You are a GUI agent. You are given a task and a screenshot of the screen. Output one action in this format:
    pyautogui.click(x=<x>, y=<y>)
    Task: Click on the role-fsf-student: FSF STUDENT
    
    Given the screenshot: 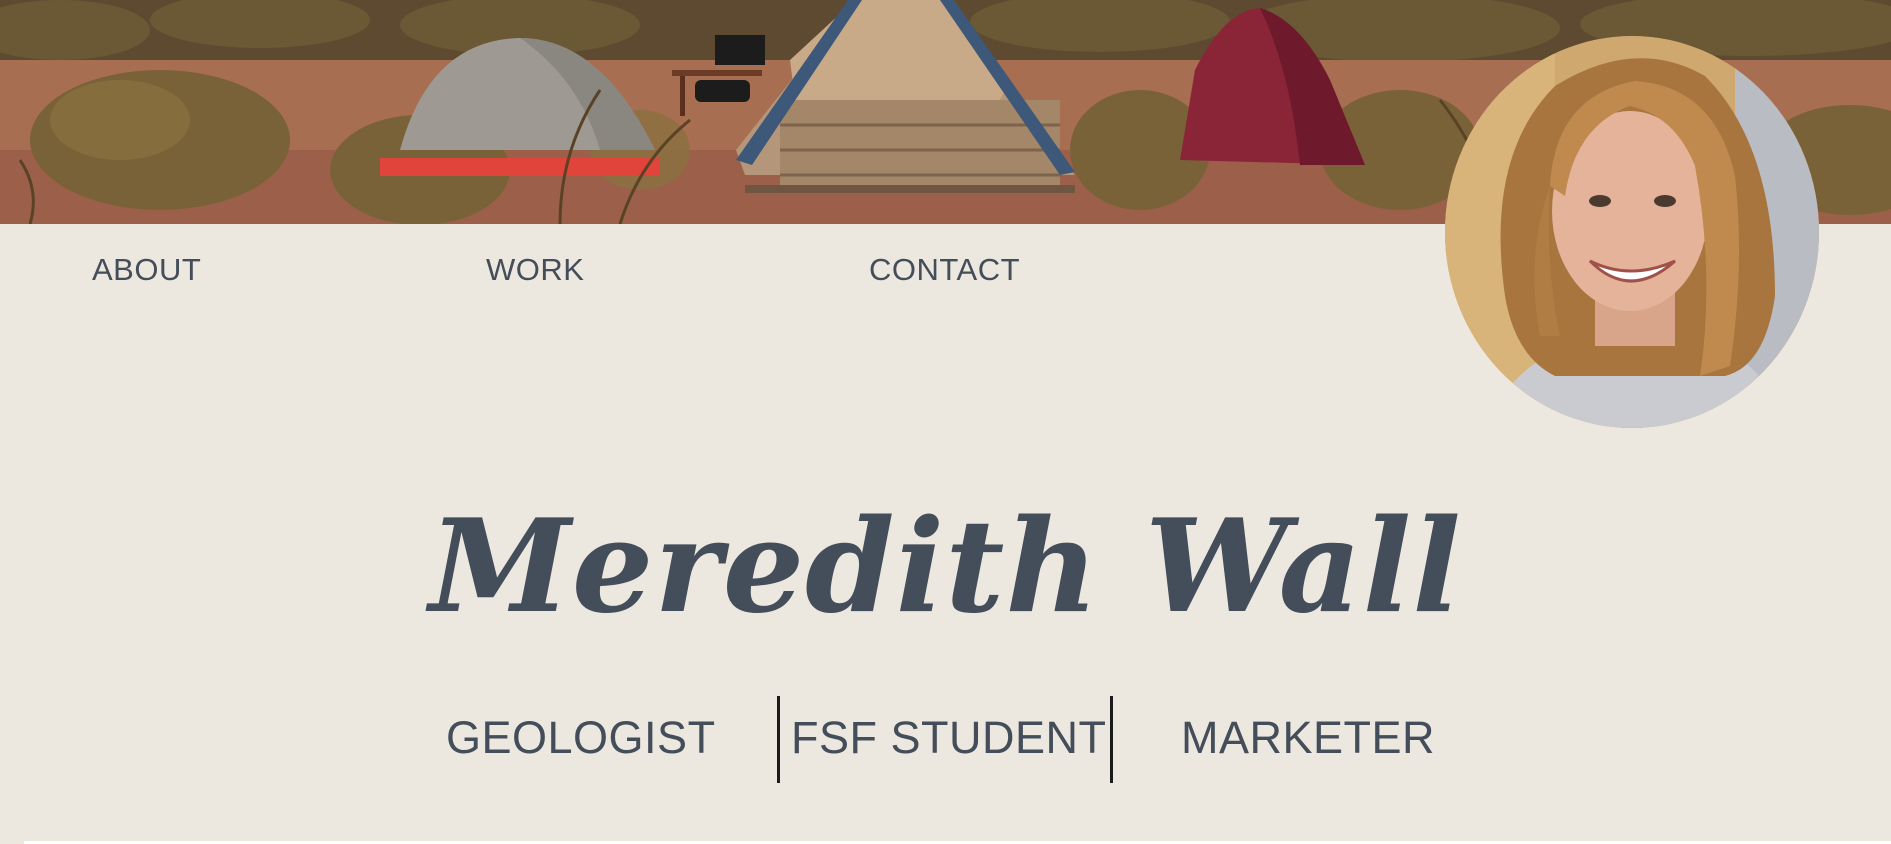 What is the action you would take?
    pyautogui.click(x=949, y=737)
    